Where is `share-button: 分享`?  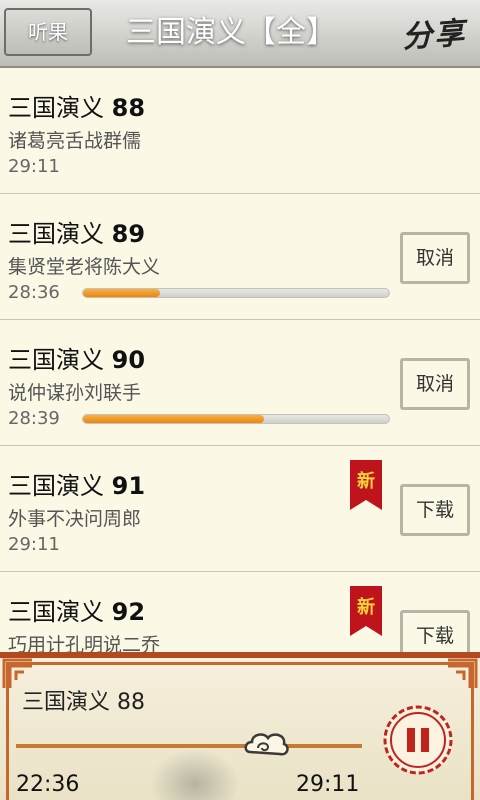 share-button: 分享 is located at coordinates (434, 32).